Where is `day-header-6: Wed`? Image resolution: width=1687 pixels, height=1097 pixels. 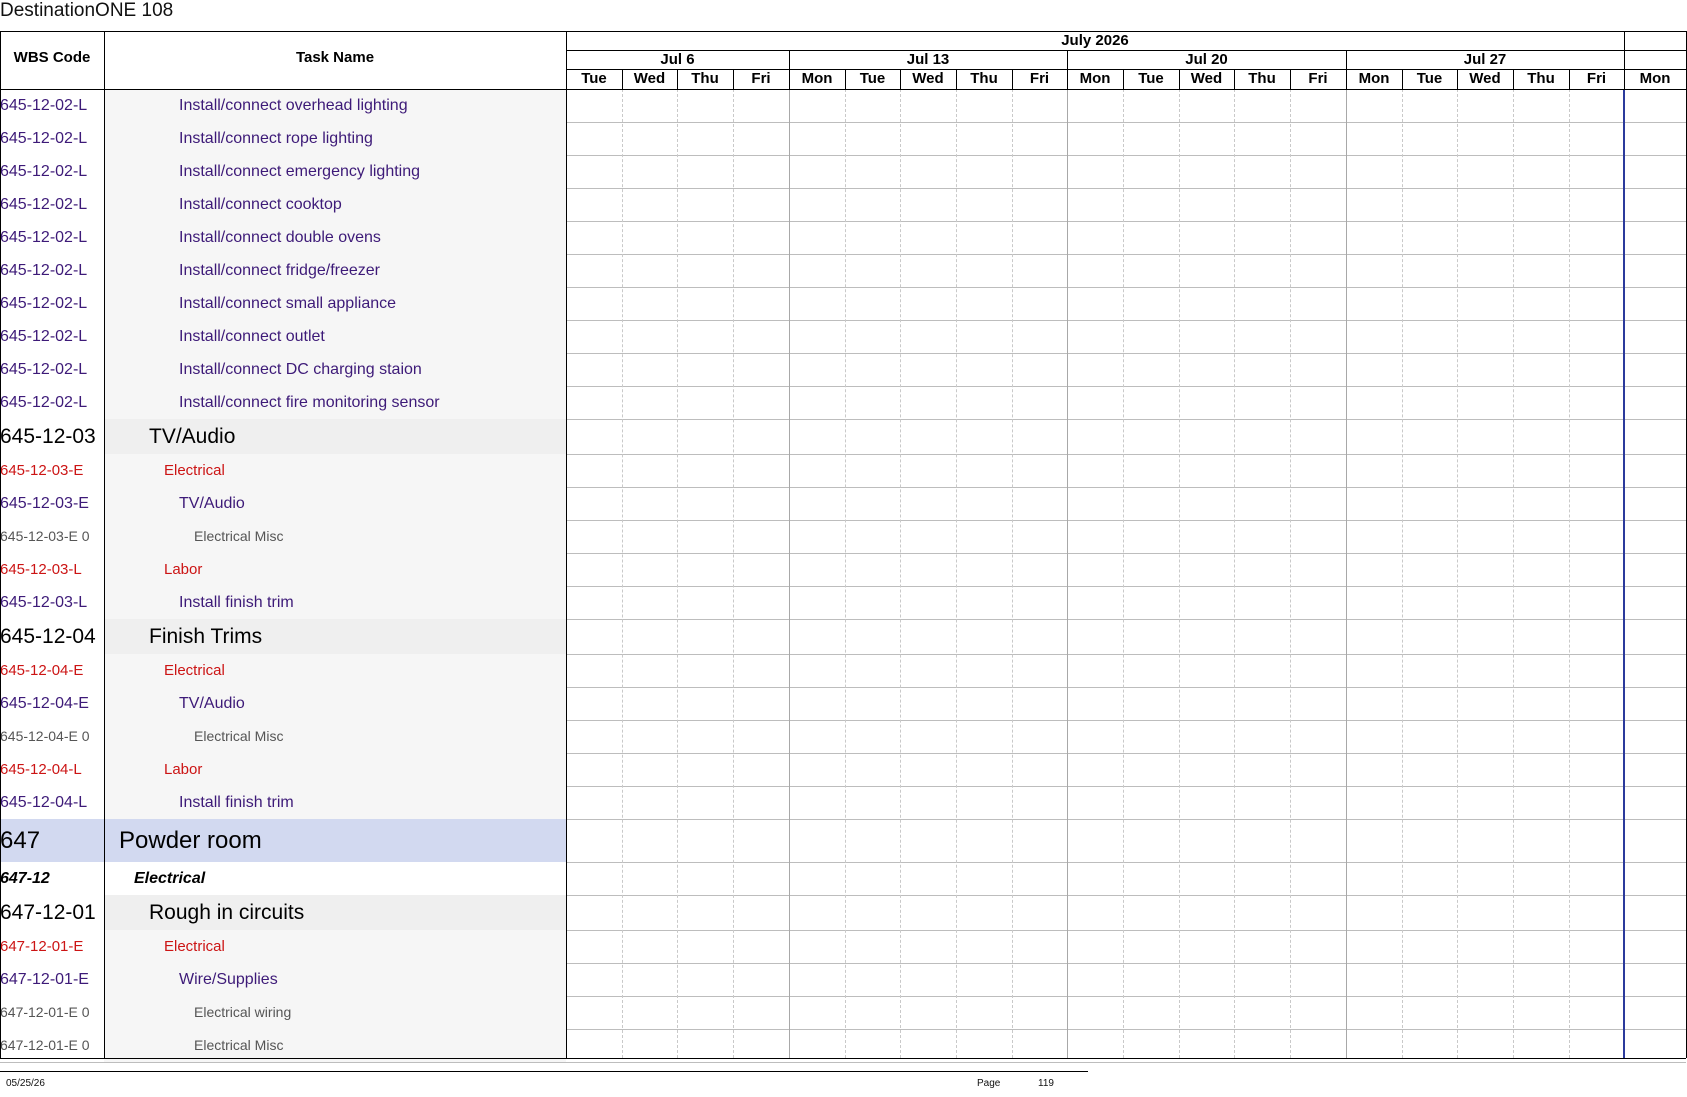 day-header-6: Wed is located at coordinates (928, 78).